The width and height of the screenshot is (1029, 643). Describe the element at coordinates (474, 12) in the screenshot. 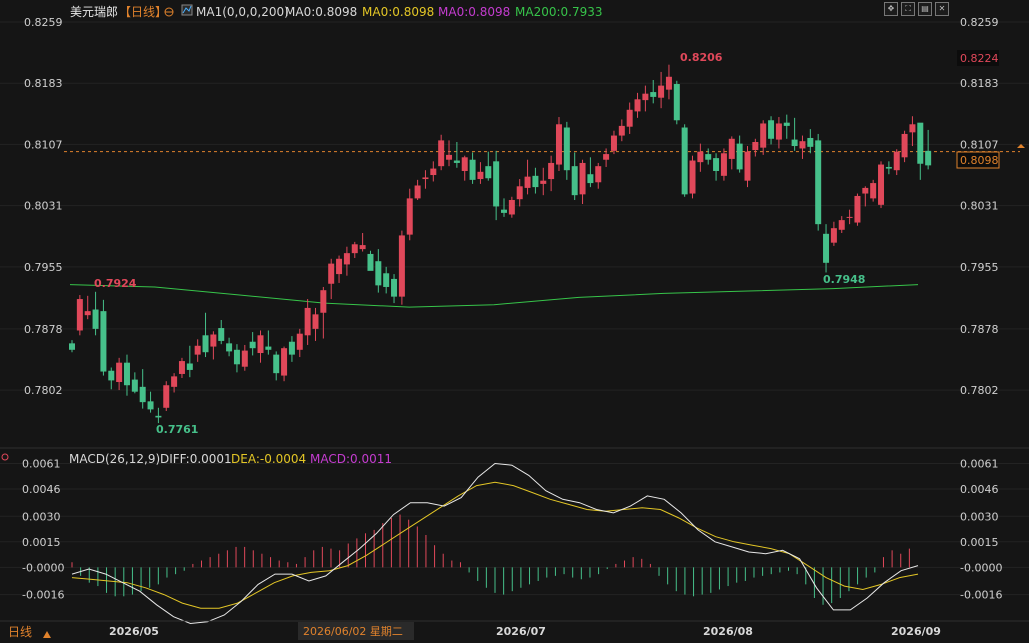

I see `ma-value-2: MA0:0.8098` at that location.